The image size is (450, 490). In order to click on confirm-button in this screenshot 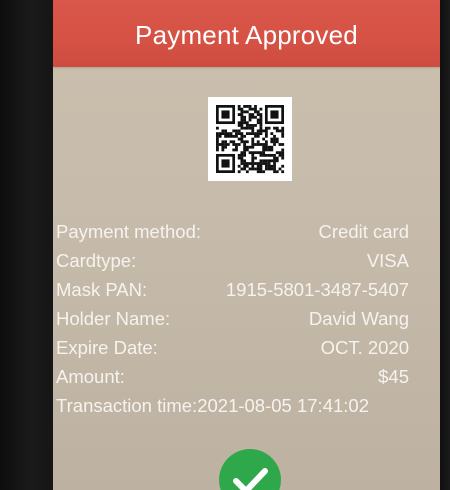, I will do `click(250, 469)`.